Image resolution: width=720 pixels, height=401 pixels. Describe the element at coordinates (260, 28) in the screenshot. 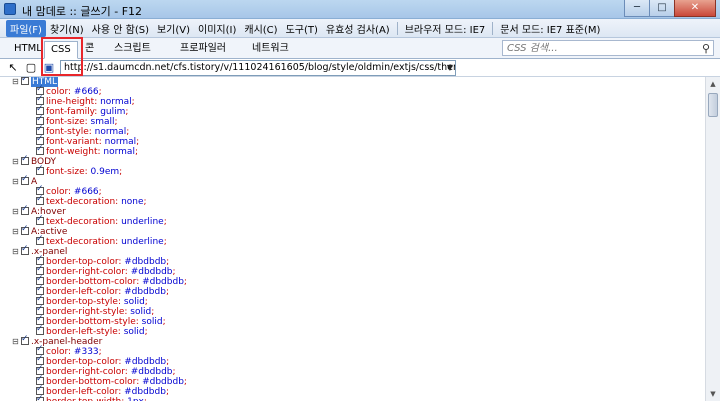

I see `menu-cache: 캐시(C)` at that location.